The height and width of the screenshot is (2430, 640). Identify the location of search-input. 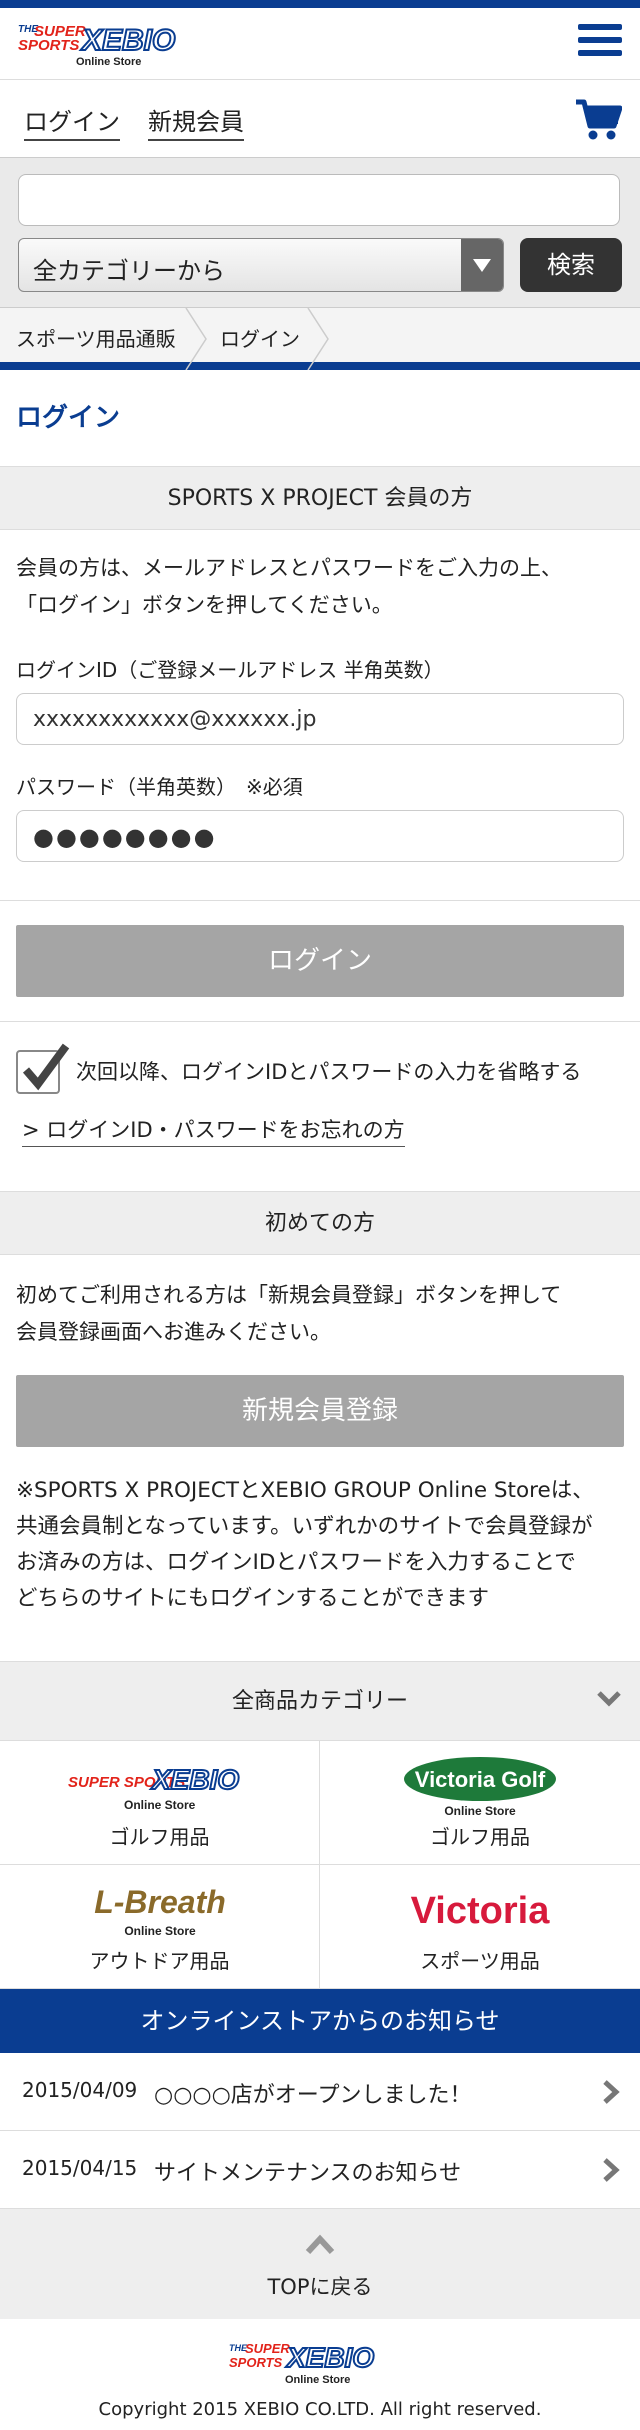
(319, 200).